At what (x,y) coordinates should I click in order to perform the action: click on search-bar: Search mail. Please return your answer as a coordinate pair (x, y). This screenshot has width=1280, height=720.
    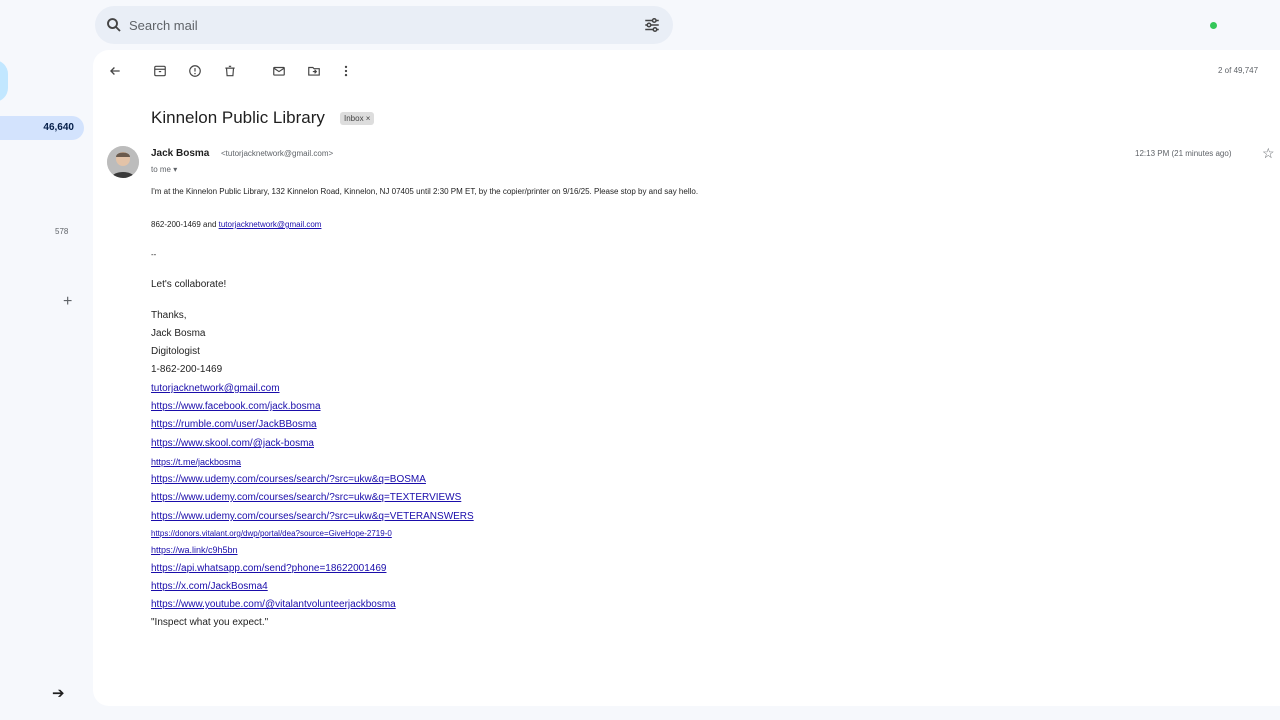
    Looking at the image, I should click on (384, 25).